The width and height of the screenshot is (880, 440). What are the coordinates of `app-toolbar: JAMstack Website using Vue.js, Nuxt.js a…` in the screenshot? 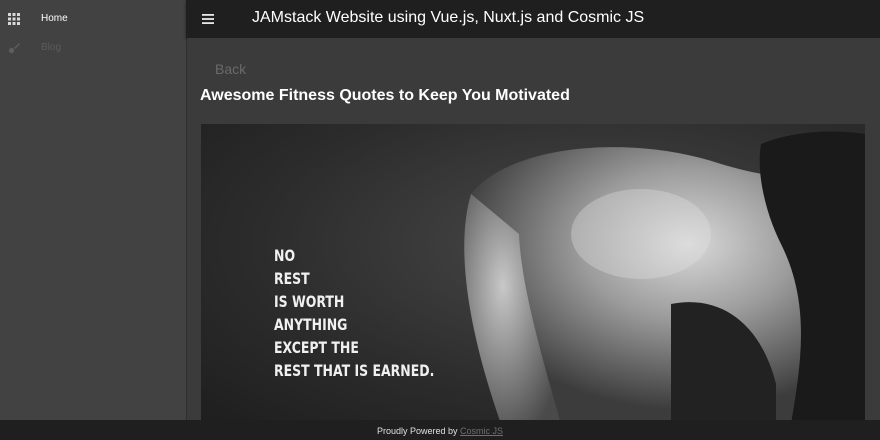 It's located at (533, 19).